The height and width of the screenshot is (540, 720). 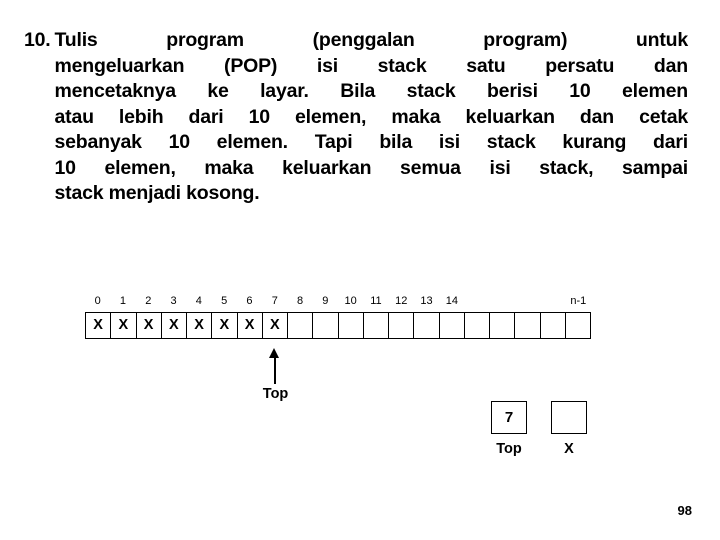 I want to click on array-index-label: 6, so click(x=249, y=301).